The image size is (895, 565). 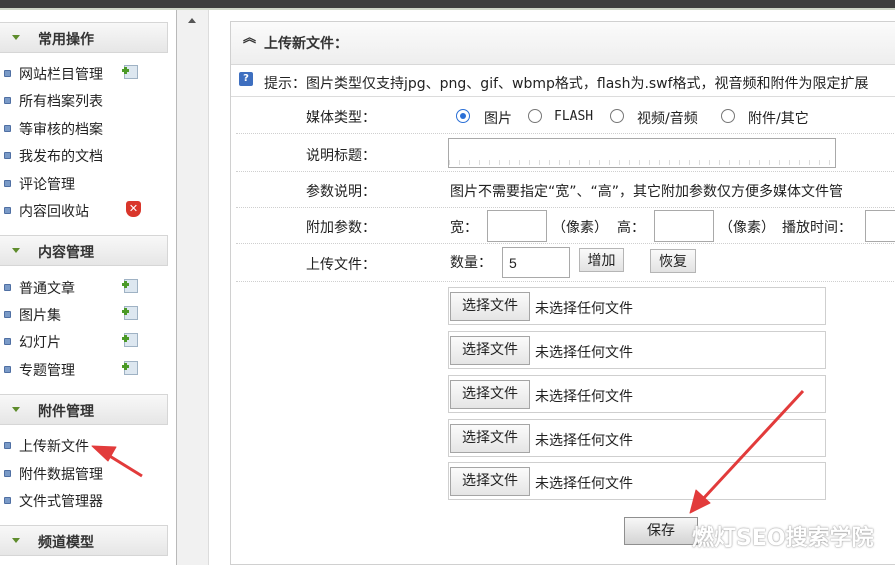 I want to click on section-header-channel-model: 频道模型, so click(x=84, y=540).